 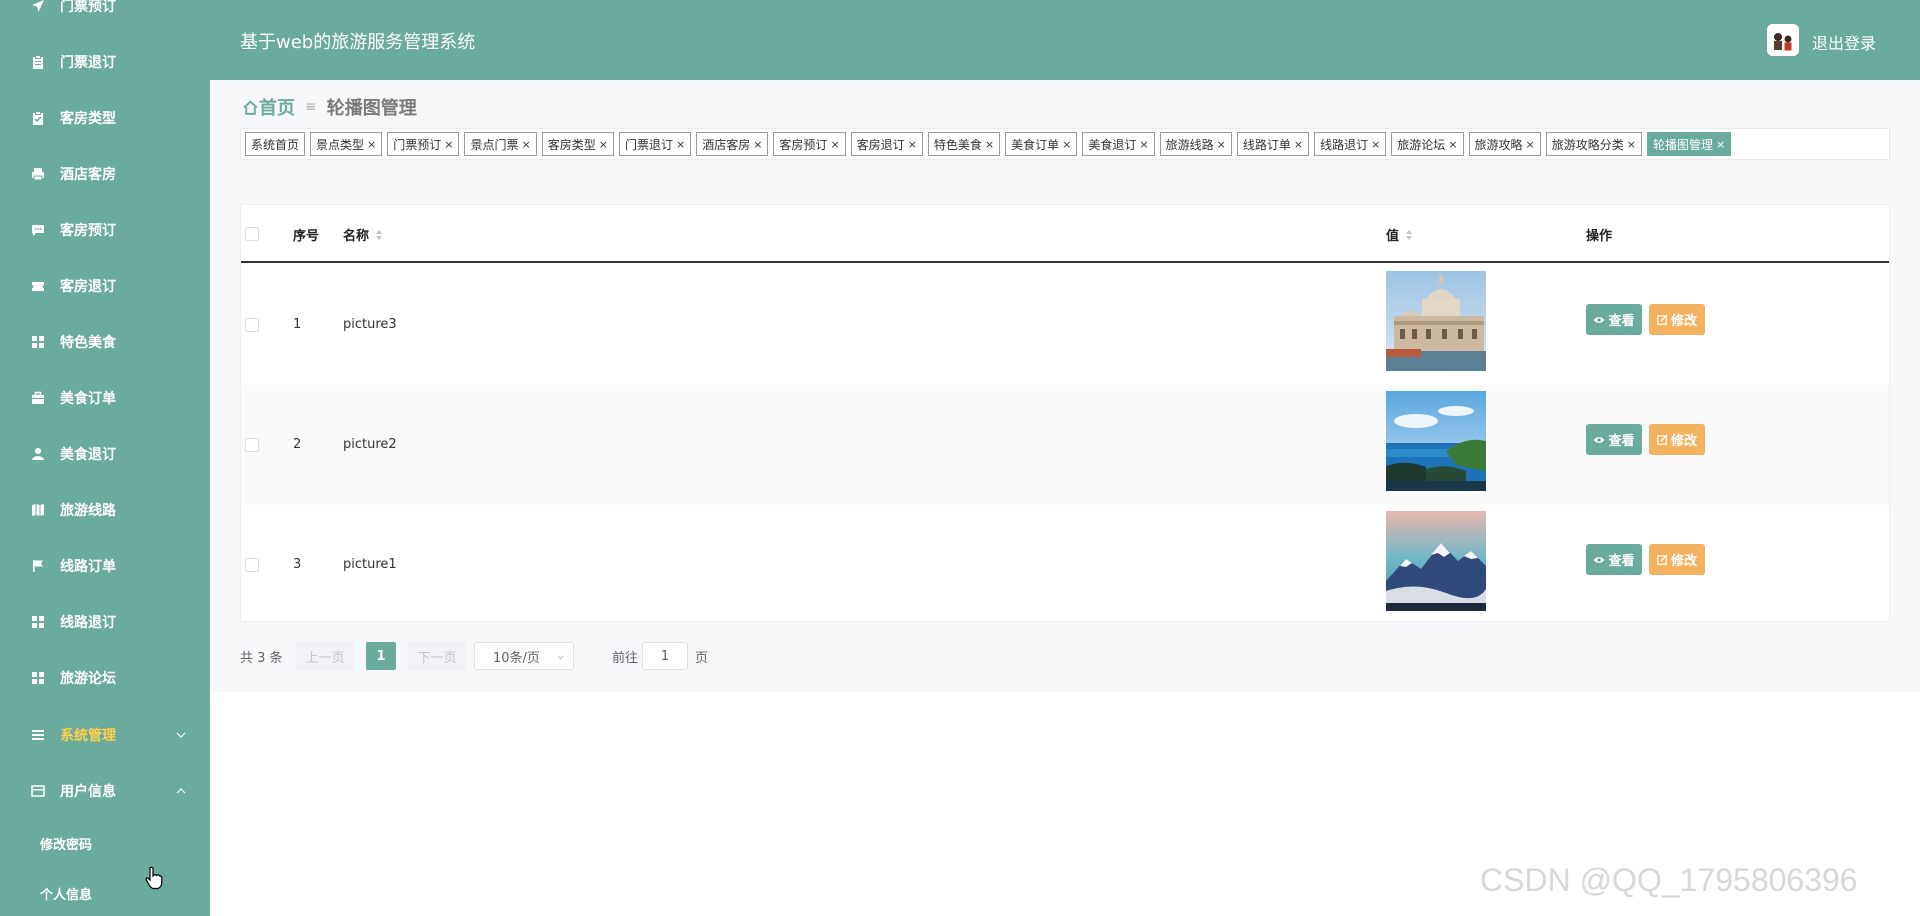 What do you see at coordinates (1783, 40) in the screenshot?
I see `avatar` at bounding box center [1783, 40].